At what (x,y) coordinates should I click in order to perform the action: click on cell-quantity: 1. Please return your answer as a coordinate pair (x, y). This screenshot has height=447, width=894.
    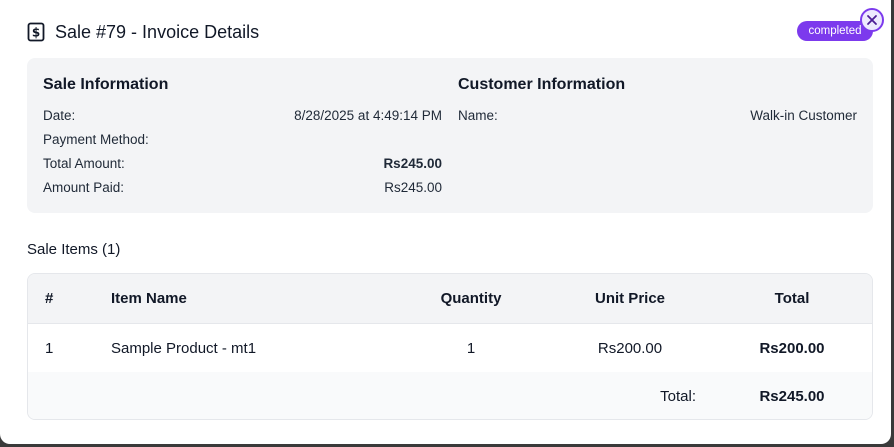
    Looking at the image, I should click on (471, 348).